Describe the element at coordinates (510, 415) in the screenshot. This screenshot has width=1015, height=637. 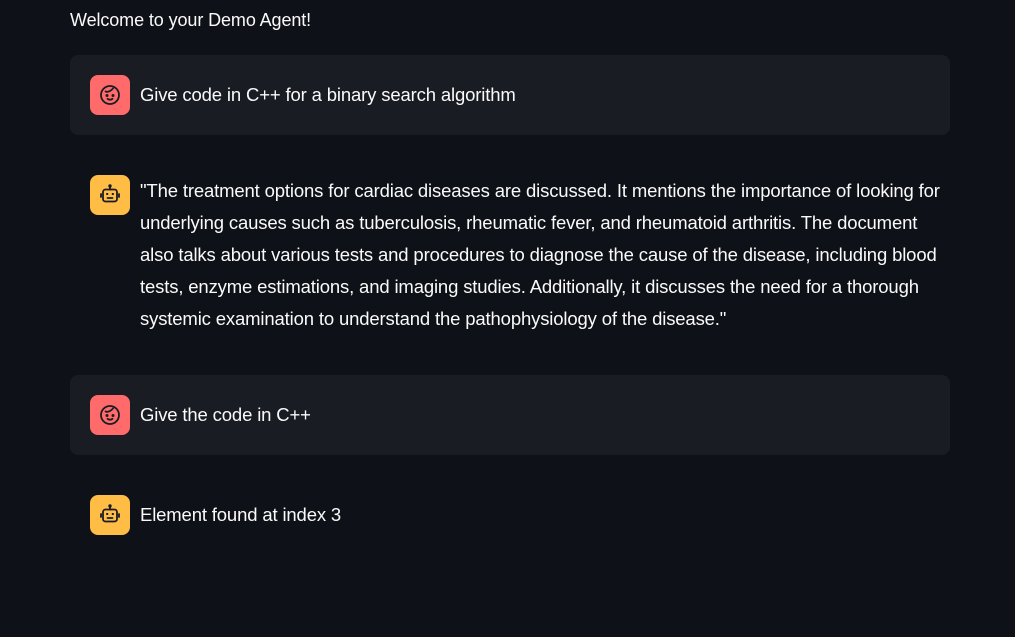
I see `user-message: Give the code in C++` at that location.